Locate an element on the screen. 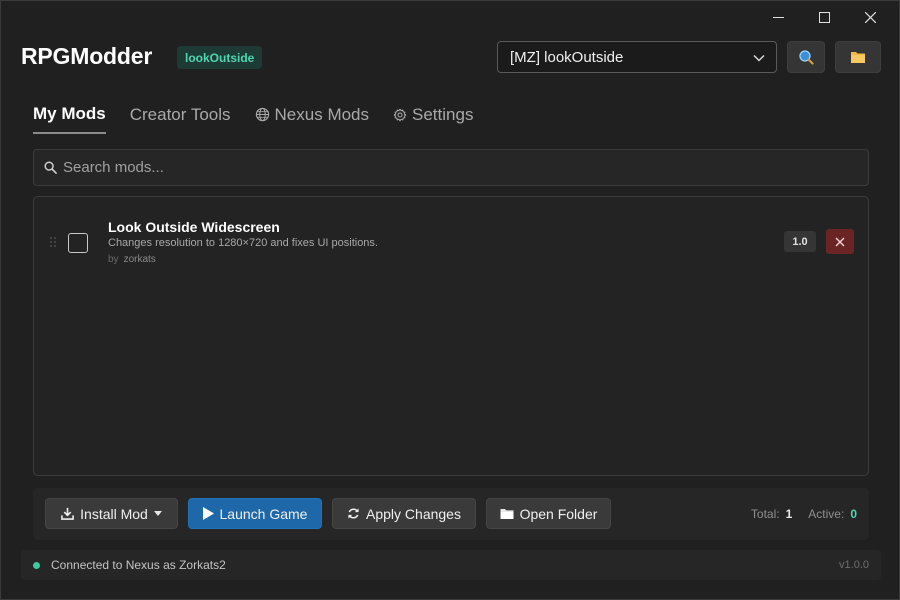 The height and width of the screenshot is (600, 900). minimize-icon is located at coordinates (778, 17).